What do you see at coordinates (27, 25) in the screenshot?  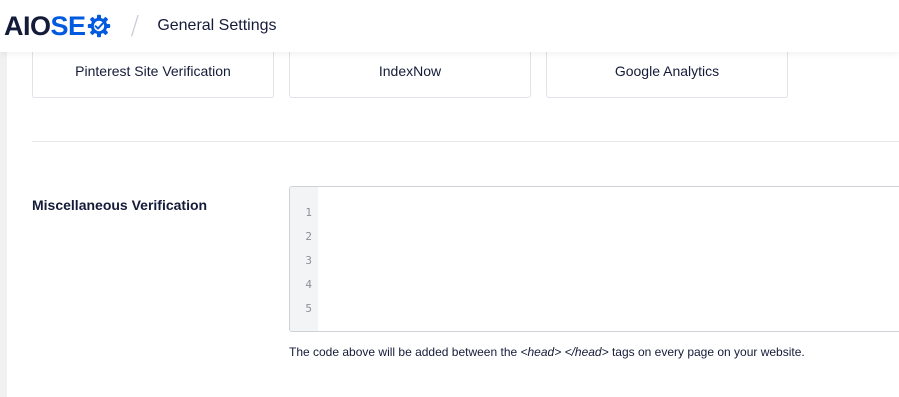 I see `logo-aio-text: AIO` at bounding box center [27, 25].